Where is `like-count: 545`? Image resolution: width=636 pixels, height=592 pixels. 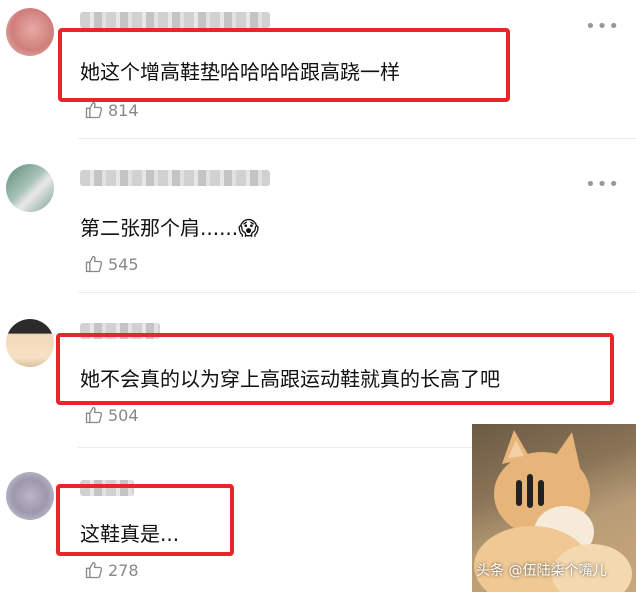
like-count: 545 is located at coordinates (123, 264).